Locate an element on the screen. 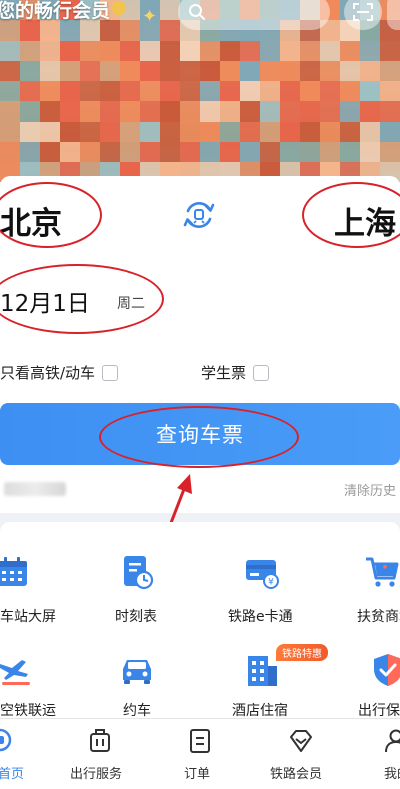 Image resolution: width=400 pixels, height=789 pixels. rail-deal-badge: 铁路特惠 is located at coordinates (302, 652).